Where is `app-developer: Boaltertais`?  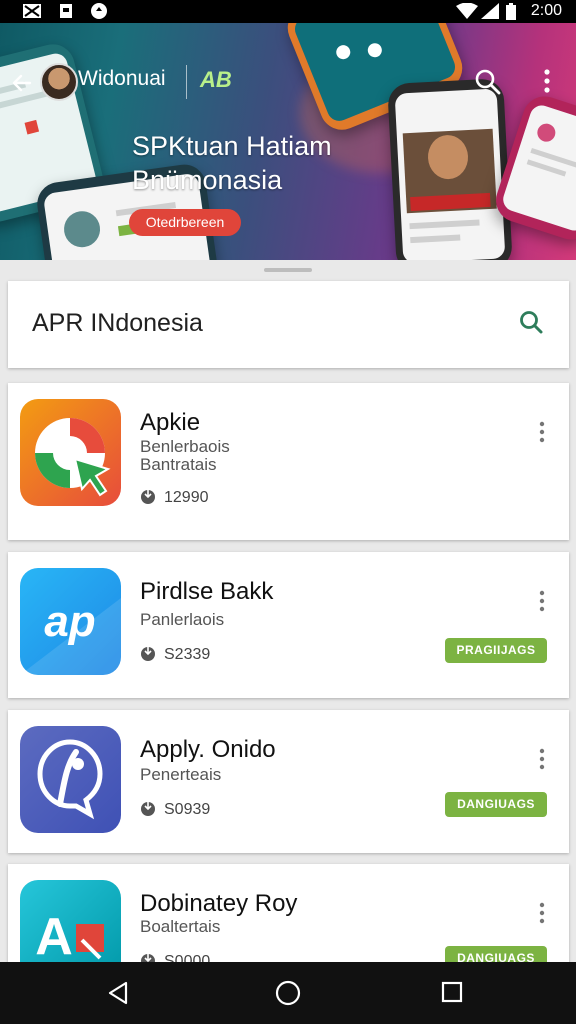 app-developer: Boaltertais is located at coordinates (180, 926).